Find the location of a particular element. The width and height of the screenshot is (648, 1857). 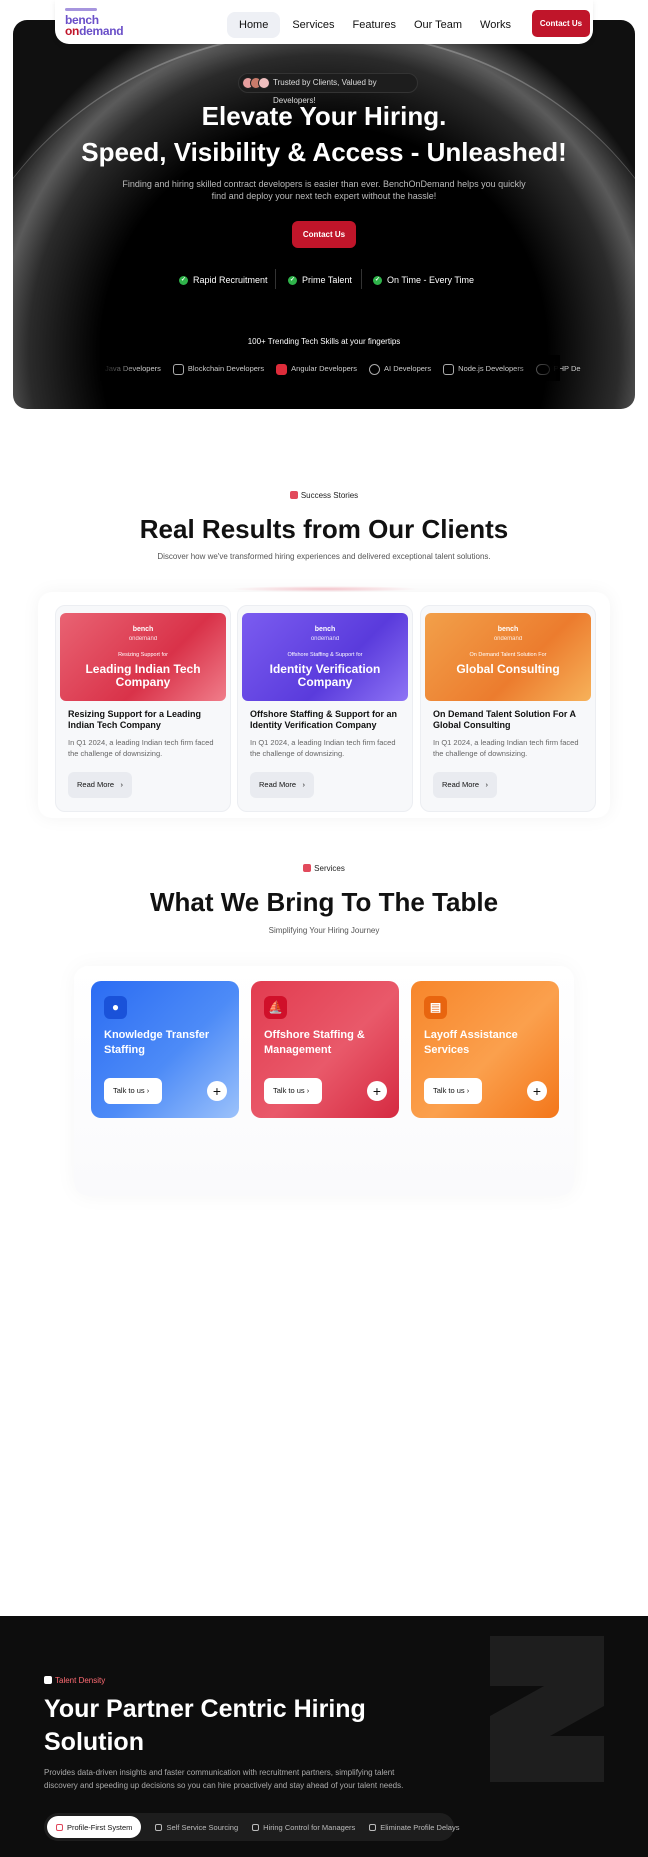

gift-icon is located at coordinates (293, 495).